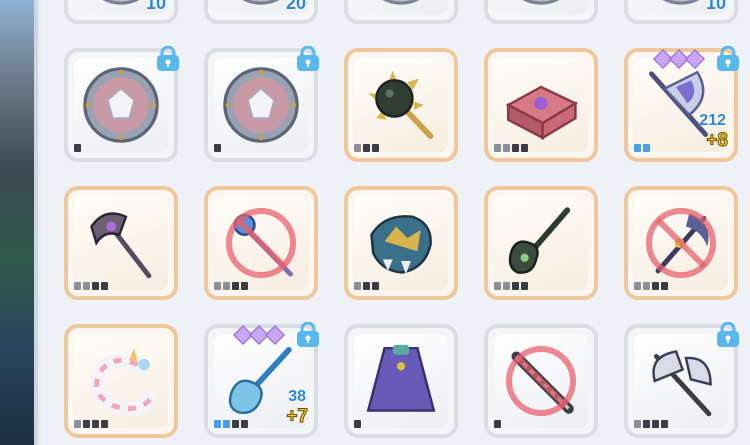  I want to click on inventory-slot-unicorn-ring, so click(121, 381).